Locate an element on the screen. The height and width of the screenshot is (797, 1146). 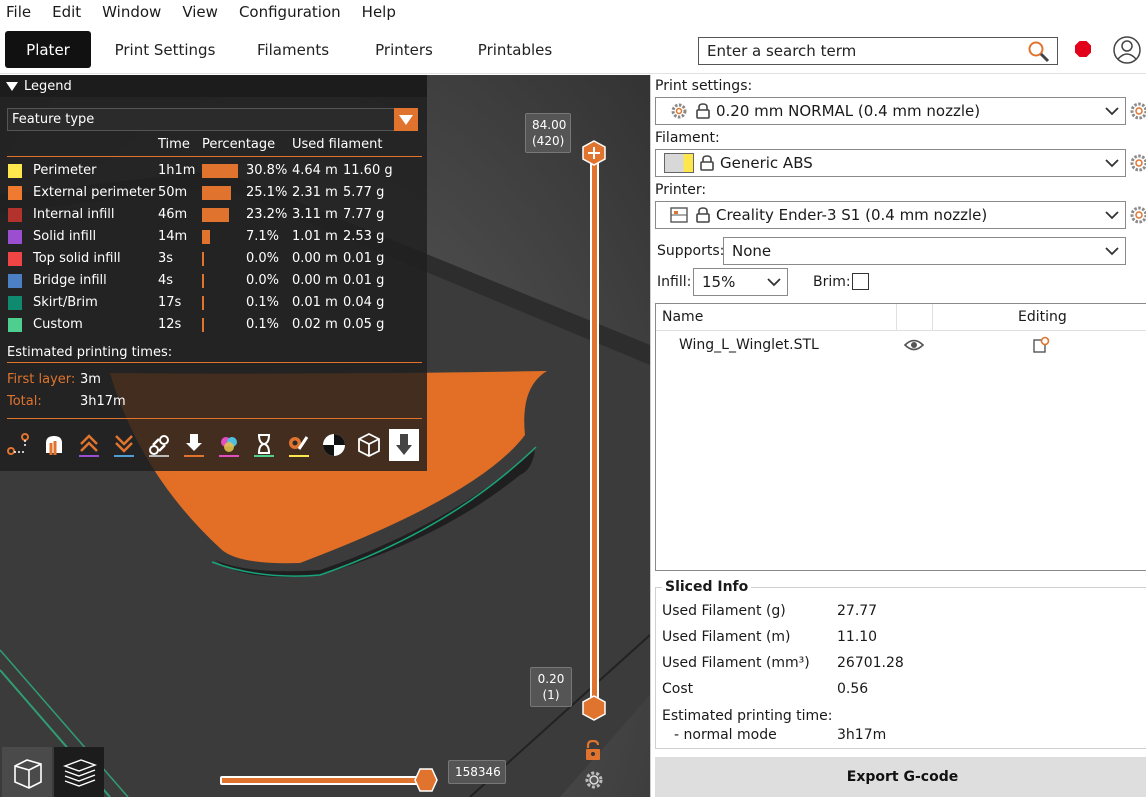
printer-value: Creality Ender-3 S1 (0.4 mm nozzle) is located at coordinates (852, 215).